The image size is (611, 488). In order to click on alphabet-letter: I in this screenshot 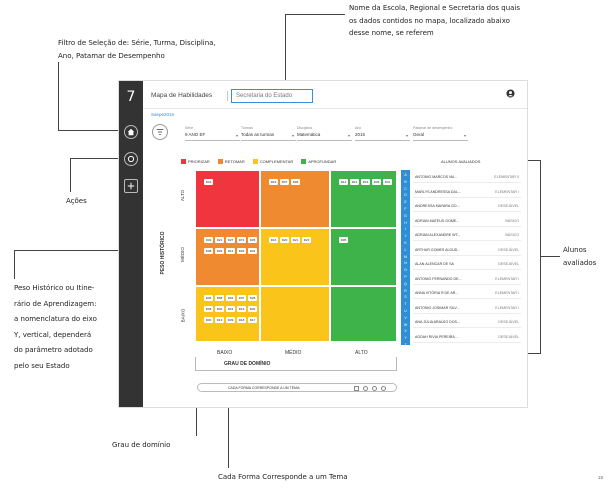, I will do `click(405, 229)`.